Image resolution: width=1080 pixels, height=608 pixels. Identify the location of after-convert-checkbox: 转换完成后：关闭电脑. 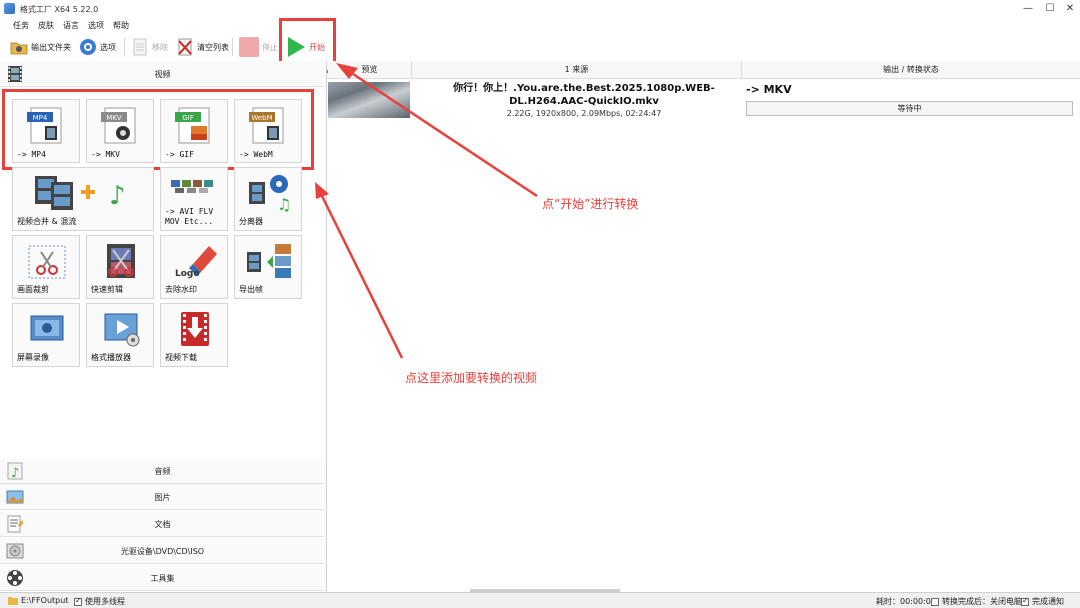
(976, 601).